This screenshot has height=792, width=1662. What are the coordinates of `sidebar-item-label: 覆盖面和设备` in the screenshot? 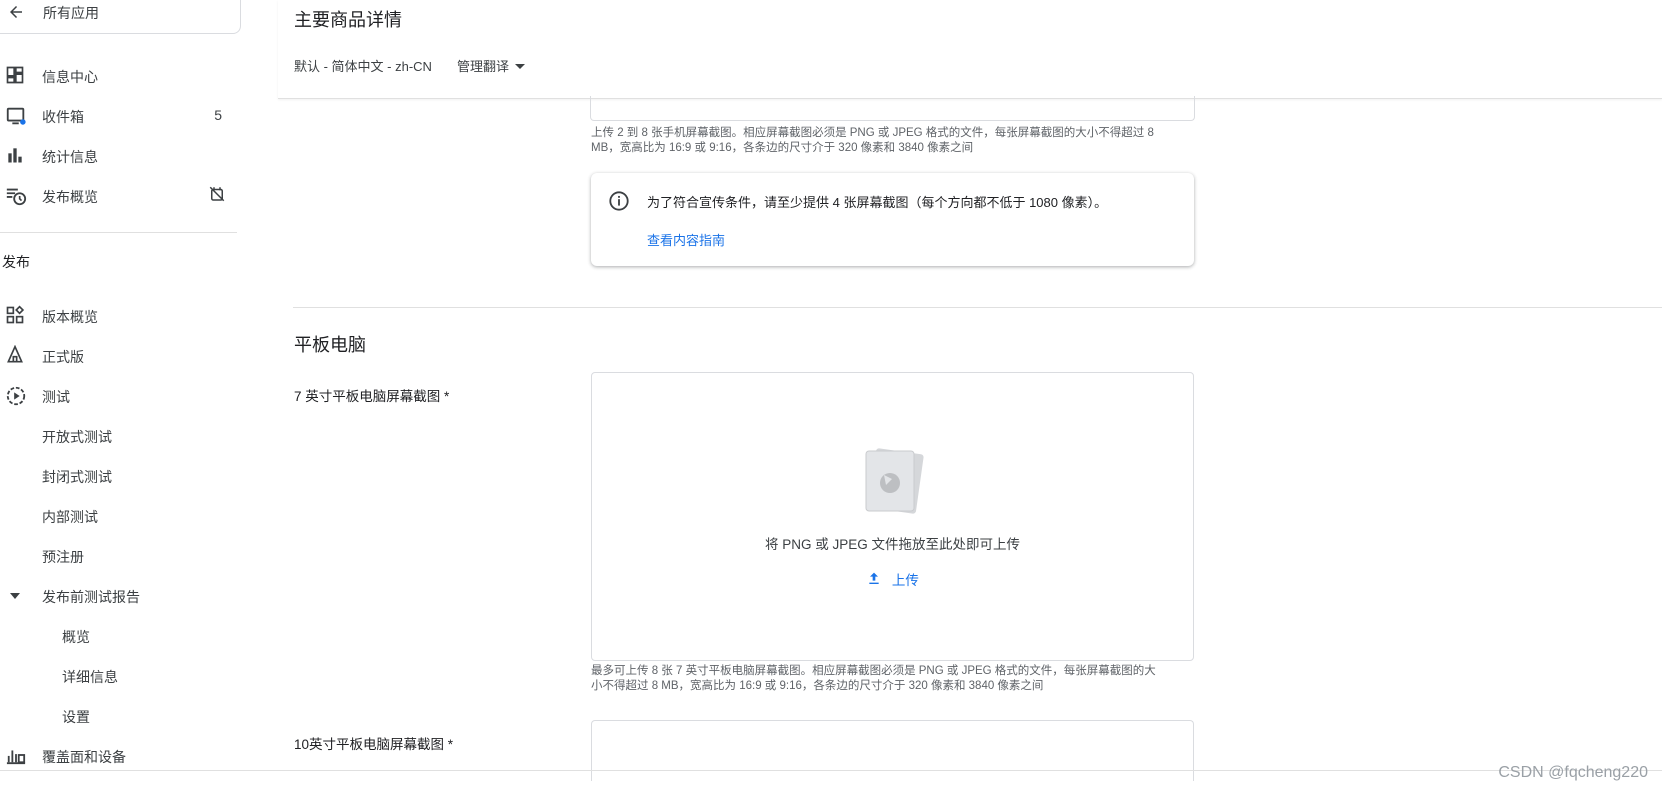 It's located at (84, 757).